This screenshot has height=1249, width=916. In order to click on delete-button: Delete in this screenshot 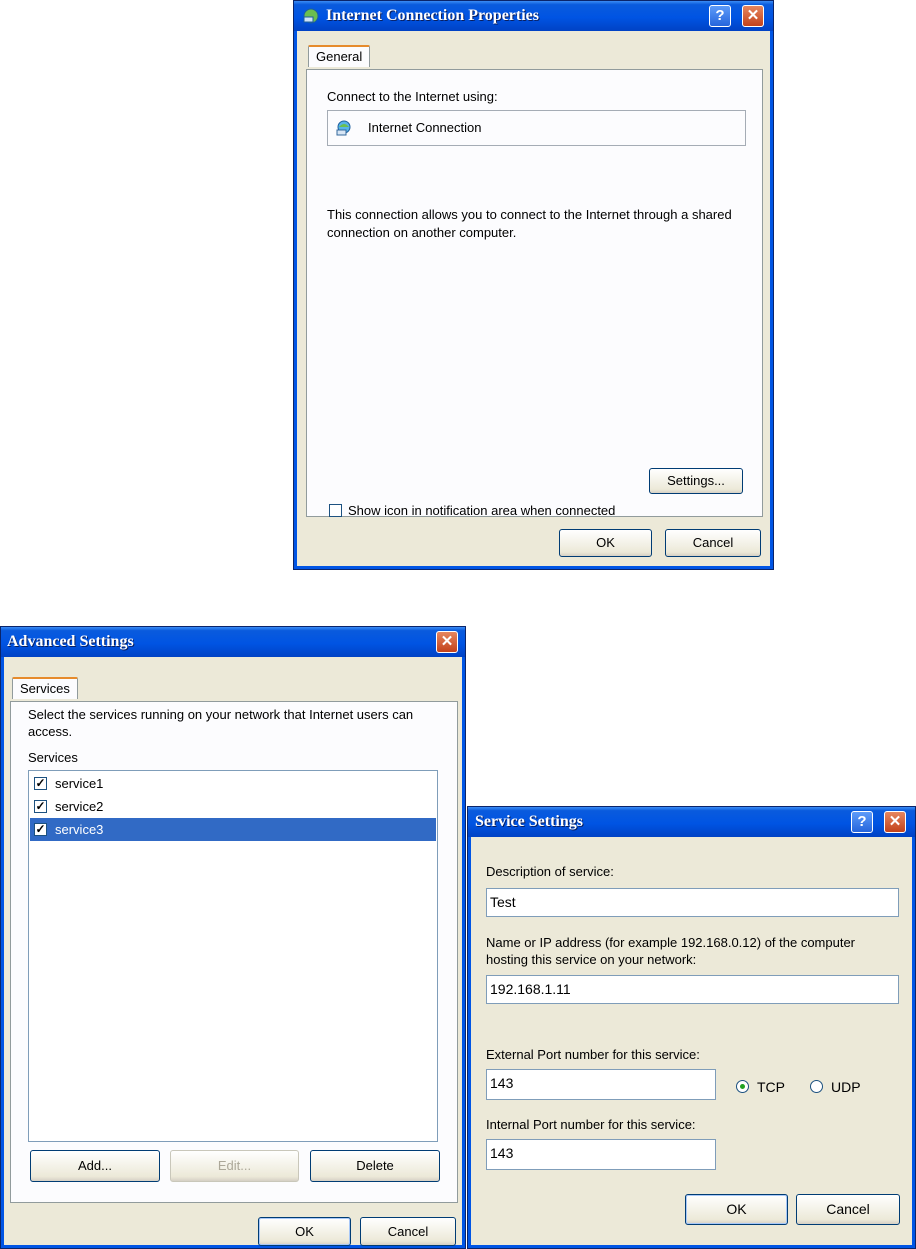, I will do `click(375, 1166)`.